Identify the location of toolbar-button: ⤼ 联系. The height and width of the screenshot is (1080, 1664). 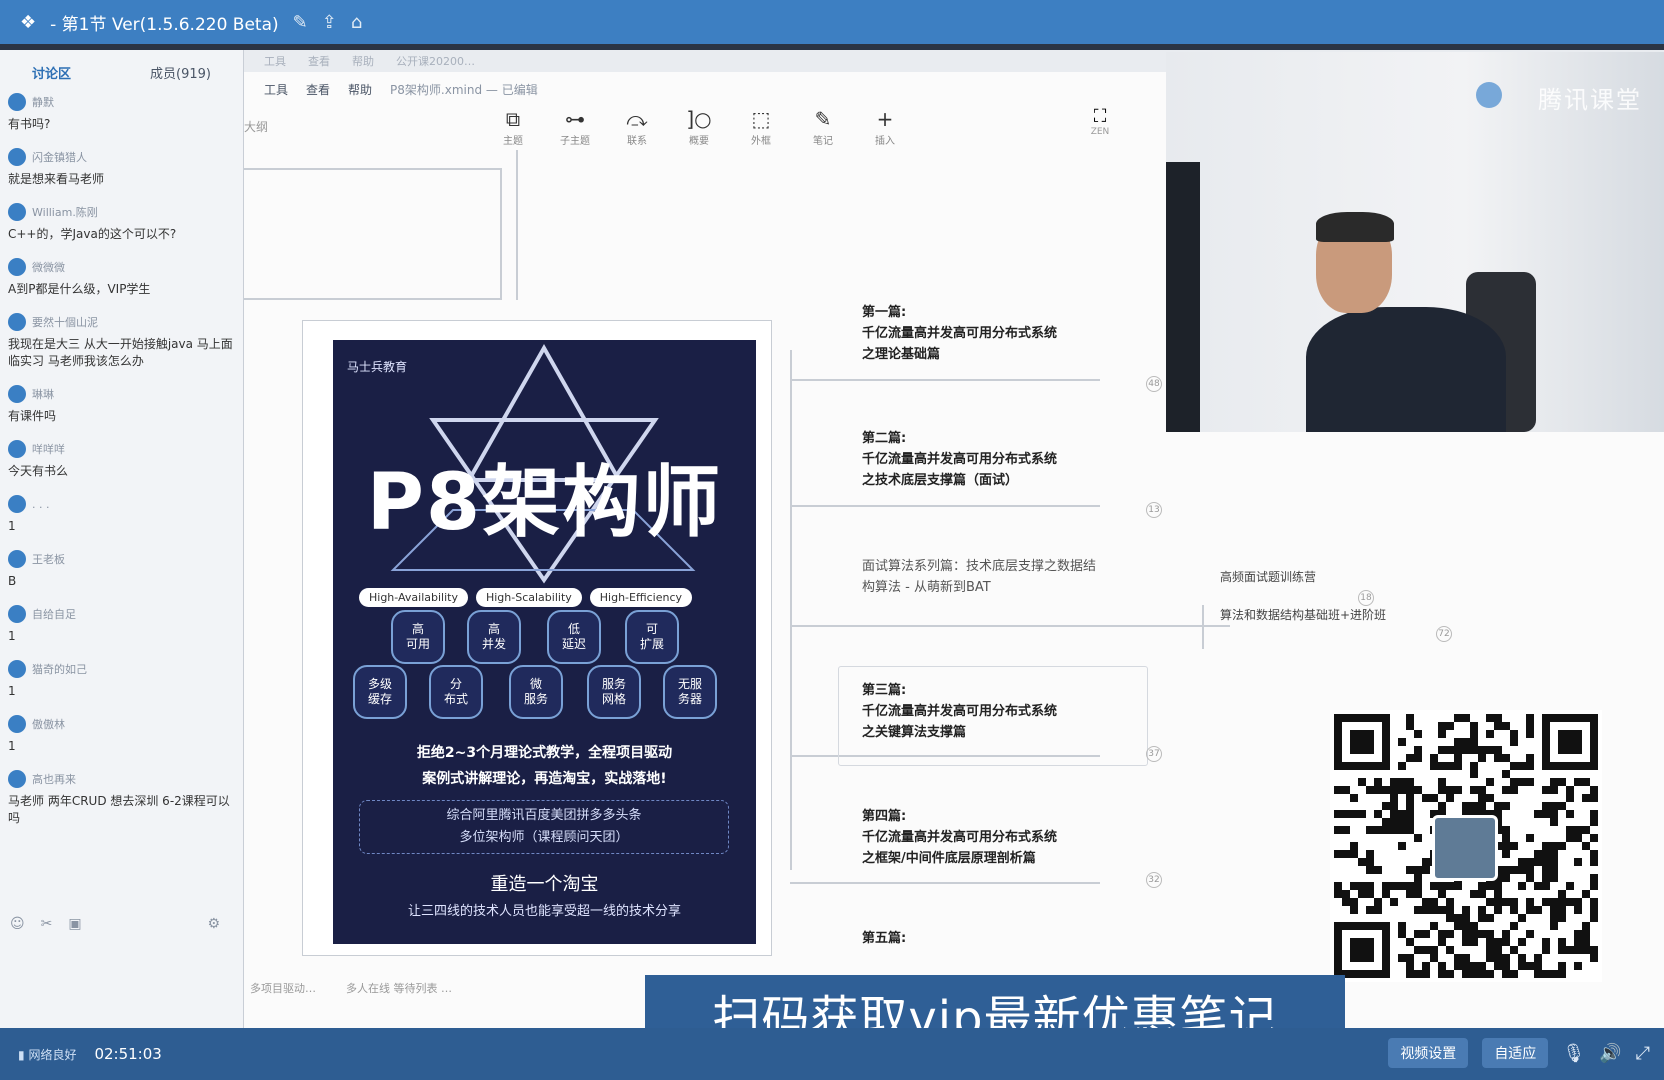
(637, 126).